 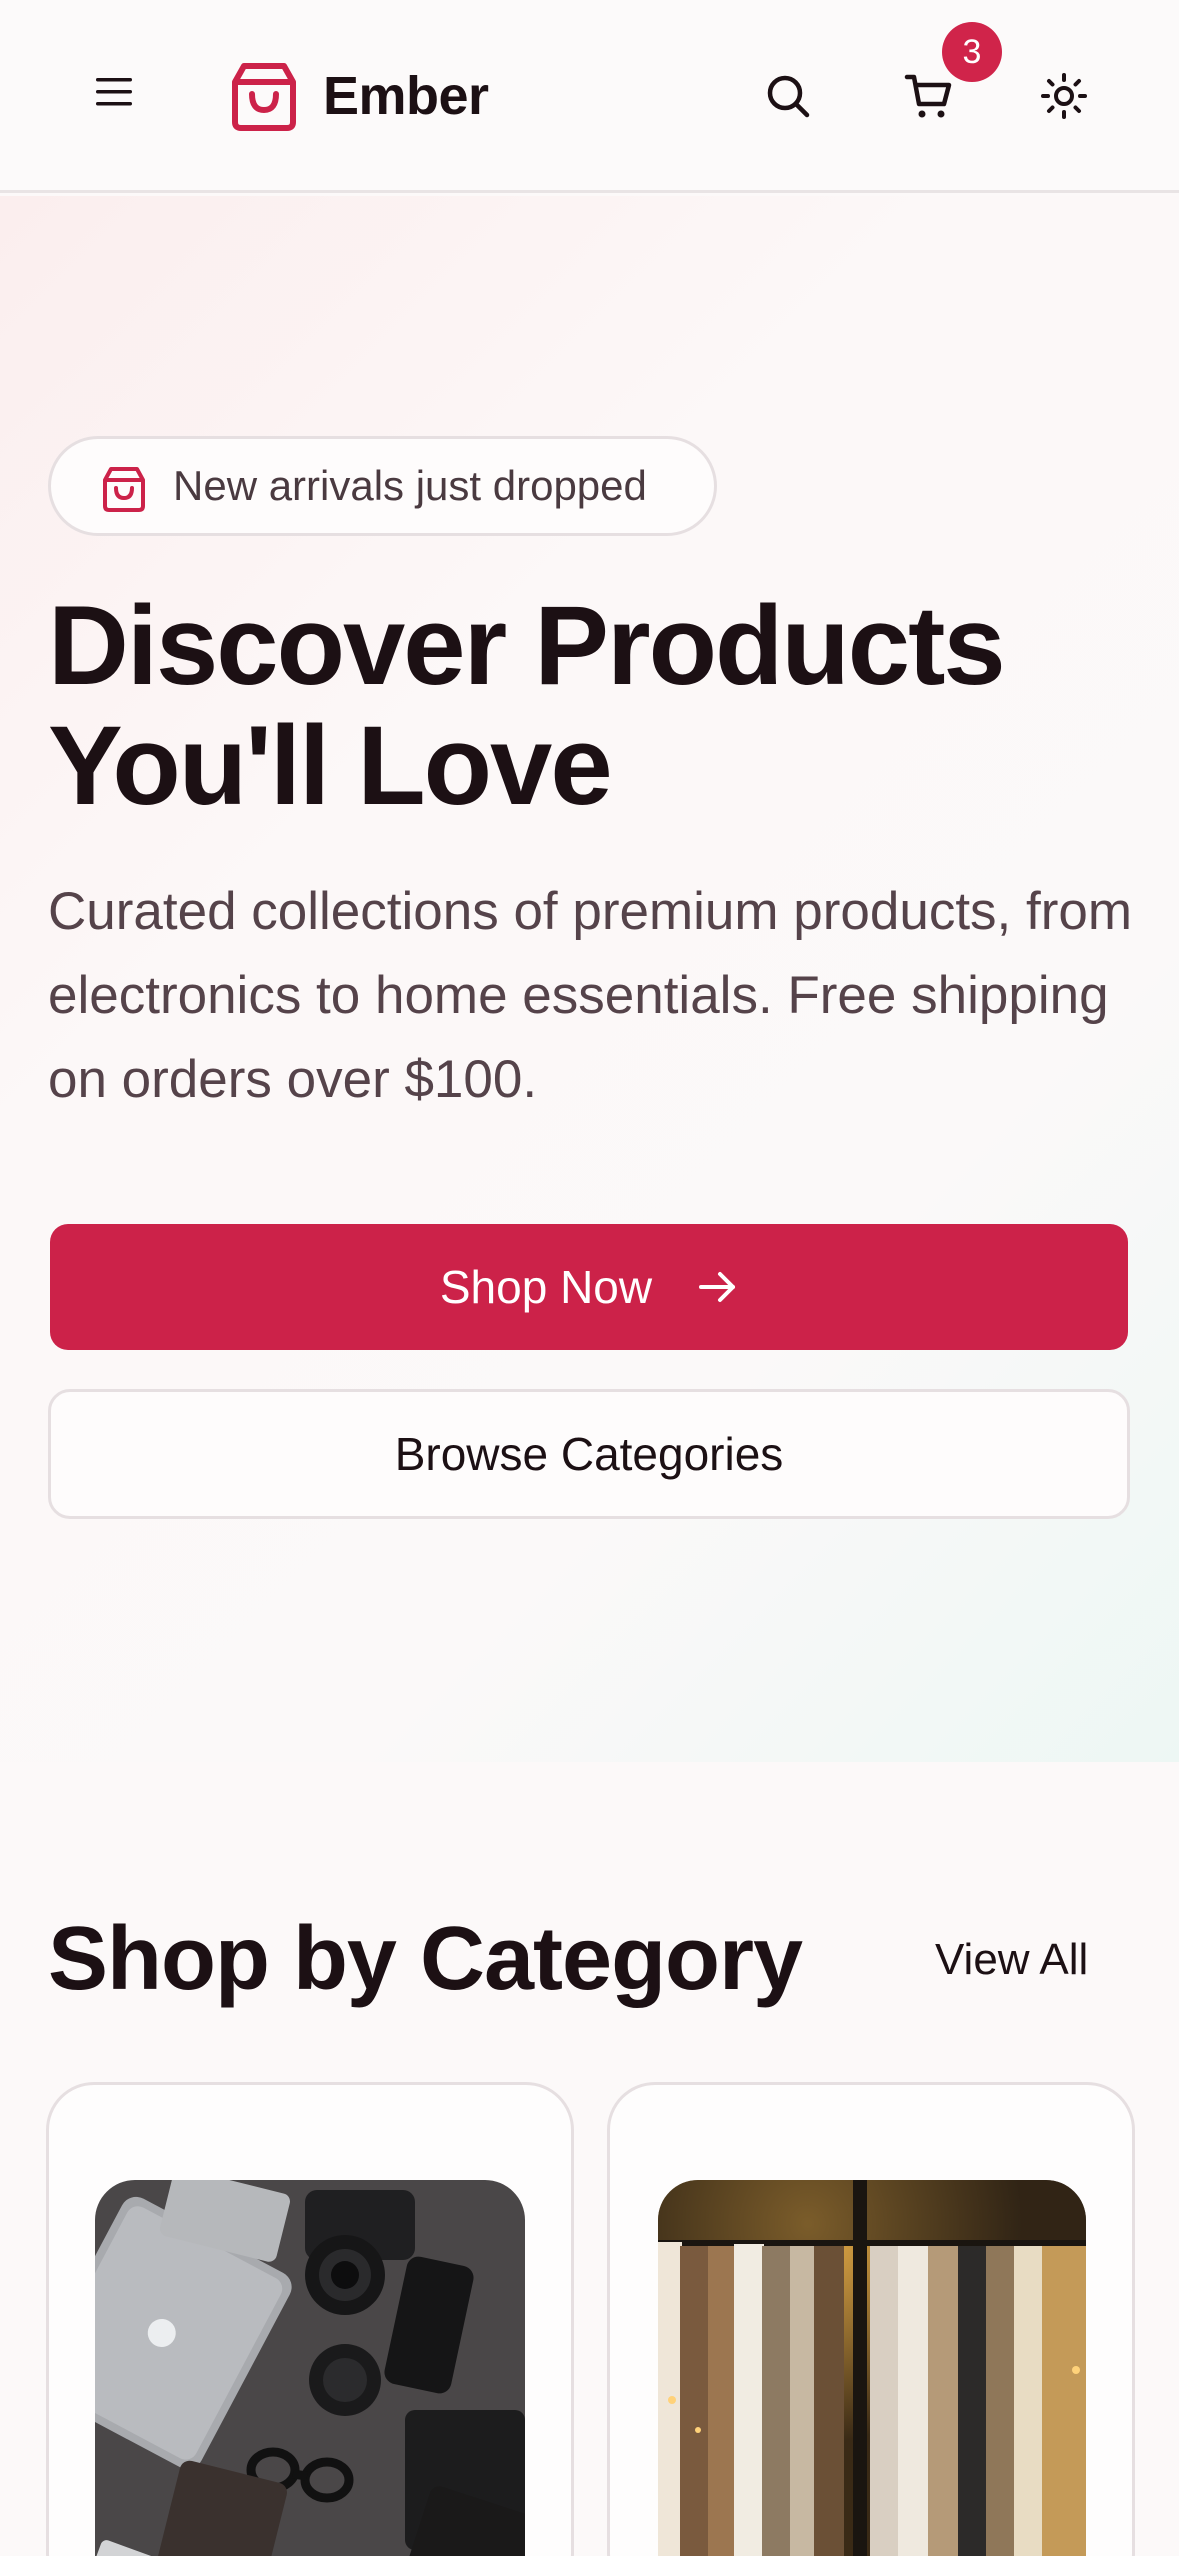 What do you see at coordinates (330, 765) in the screenshot?
I see `hero-title-line-2: You'll Love` at bounding box center [330, 765].